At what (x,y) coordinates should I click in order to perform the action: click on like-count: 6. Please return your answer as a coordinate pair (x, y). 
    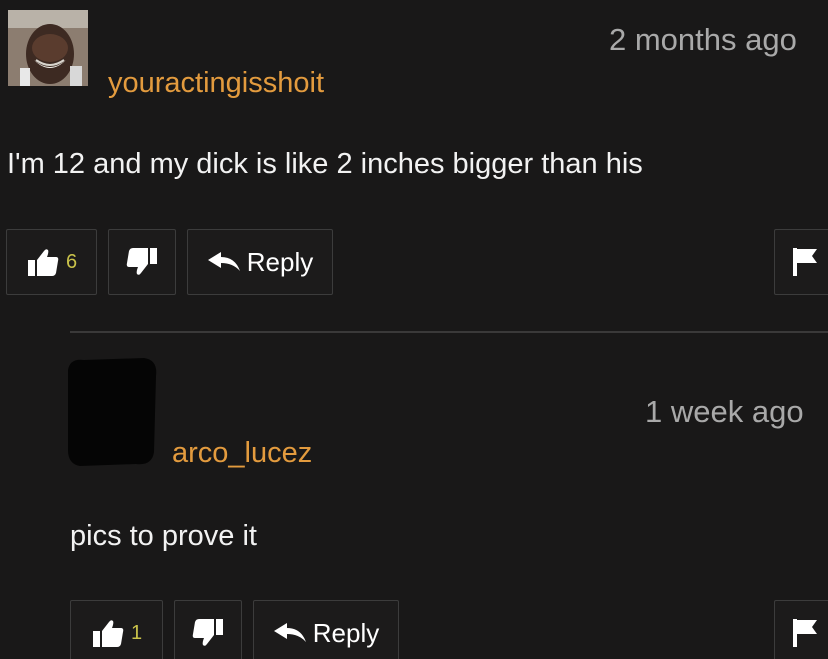
    Looking at the image, I should click on (71, 261).